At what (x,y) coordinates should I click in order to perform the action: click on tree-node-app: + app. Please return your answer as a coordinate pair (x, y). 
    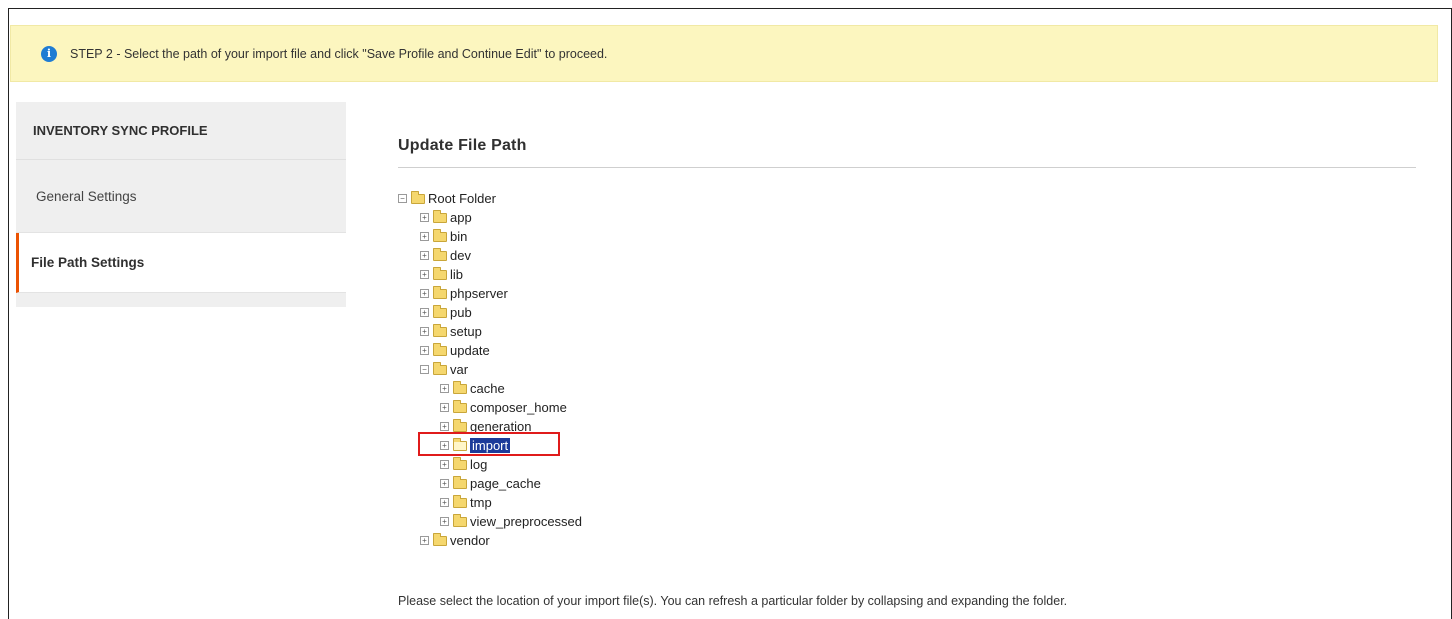
    Looking at the image, I should click on (501, 217).